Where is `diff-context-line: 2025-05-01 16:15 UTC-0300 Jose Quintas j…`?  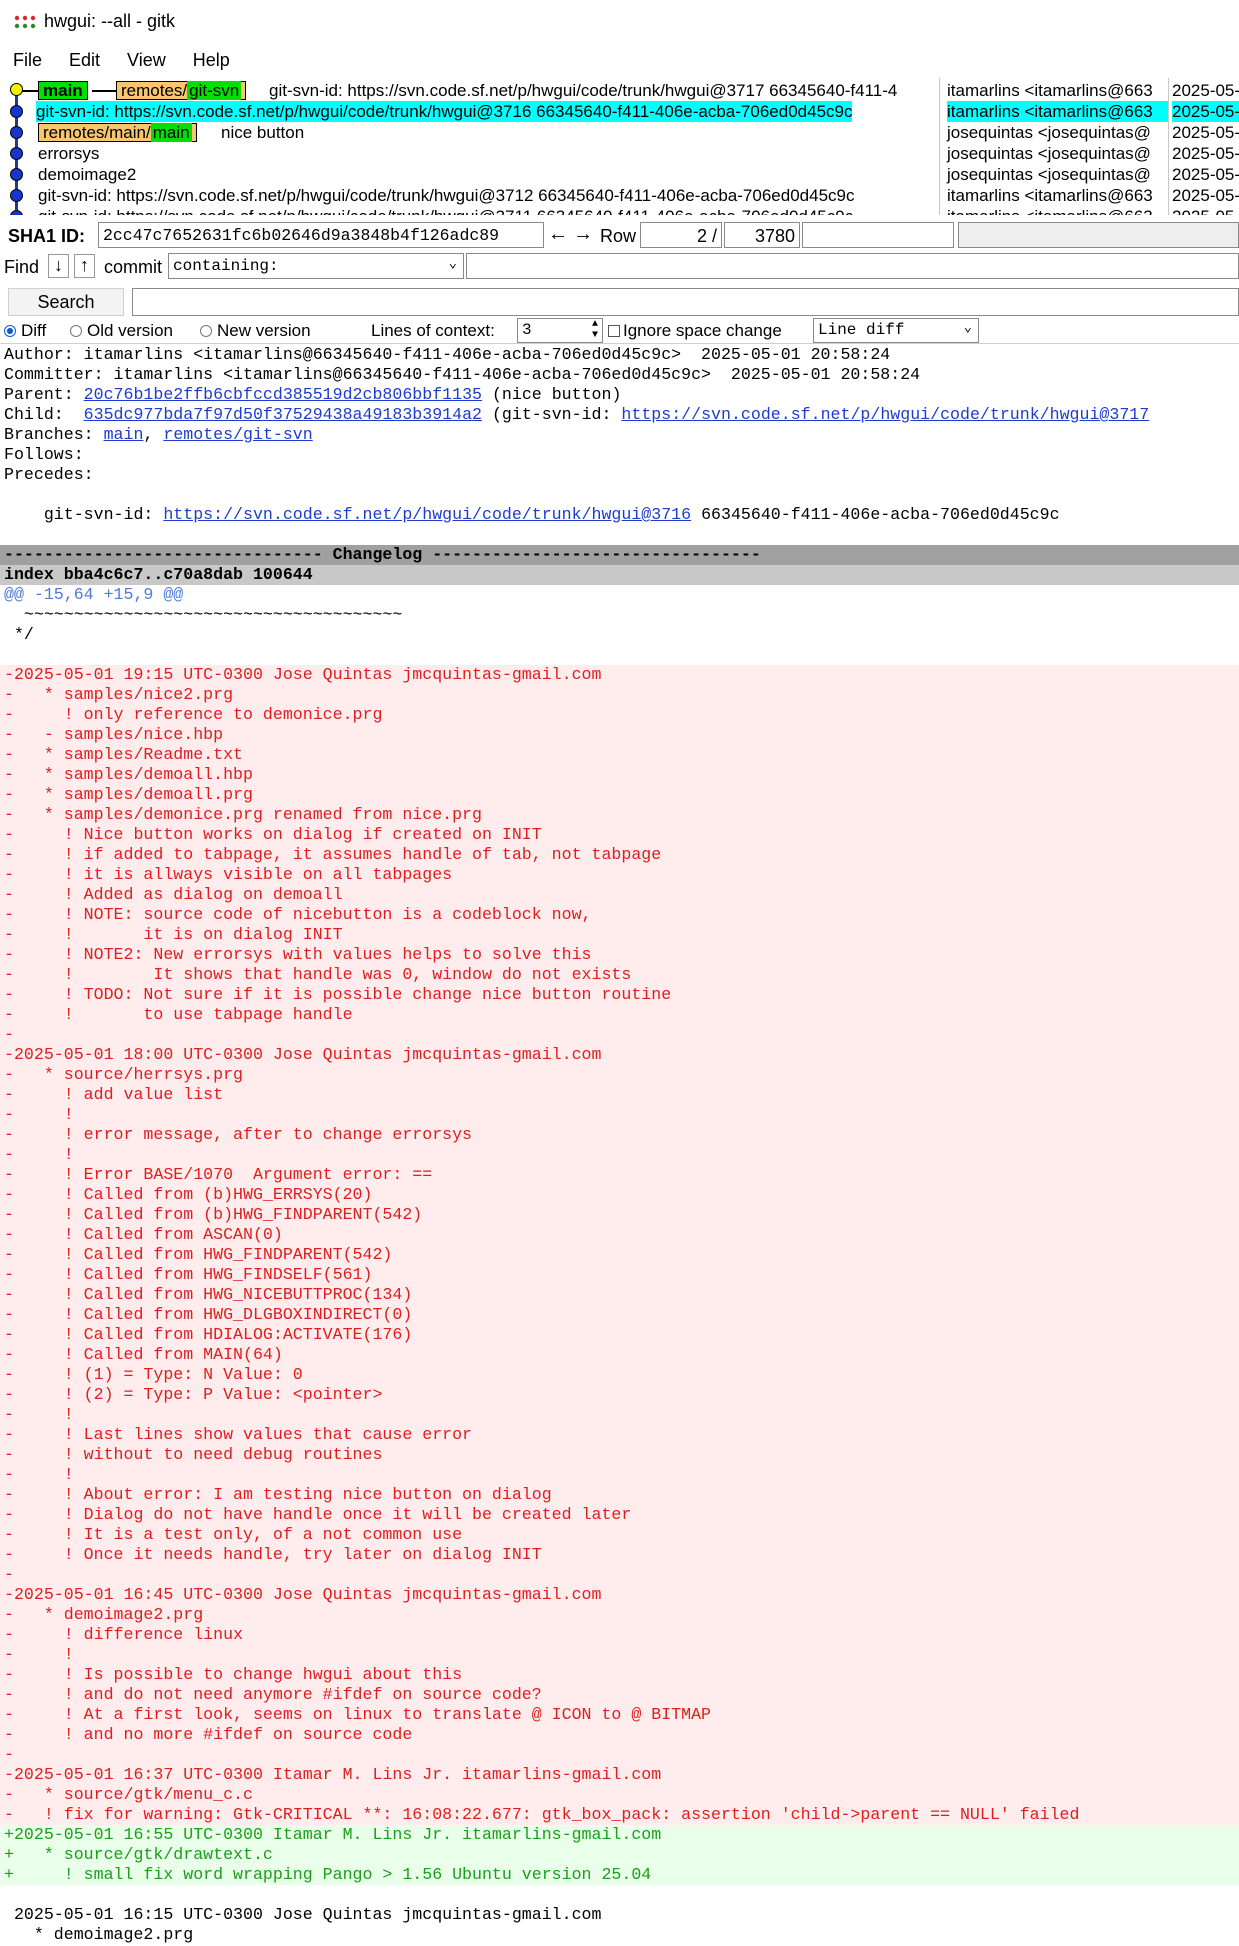
diff-context-line: 2025-05-01 16:15 UTC-0300 Jose Quintas j… is located at coordinates (303, 1914).